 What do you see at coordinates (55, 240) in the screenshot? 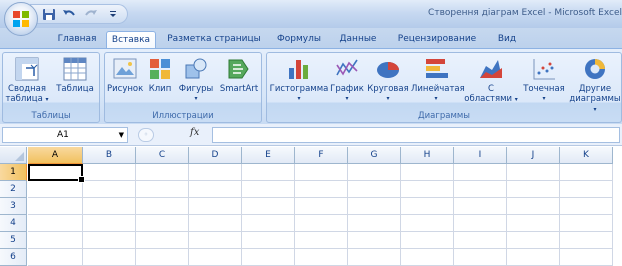
I see `cell-a5` at bounding box center [55, 240].